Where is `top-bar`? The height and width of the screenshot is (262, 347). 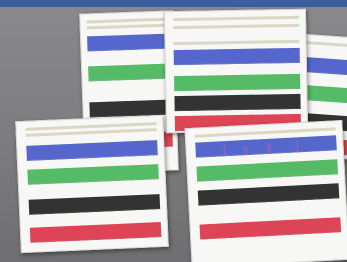
top-bar is located at coordinates (173, 3).